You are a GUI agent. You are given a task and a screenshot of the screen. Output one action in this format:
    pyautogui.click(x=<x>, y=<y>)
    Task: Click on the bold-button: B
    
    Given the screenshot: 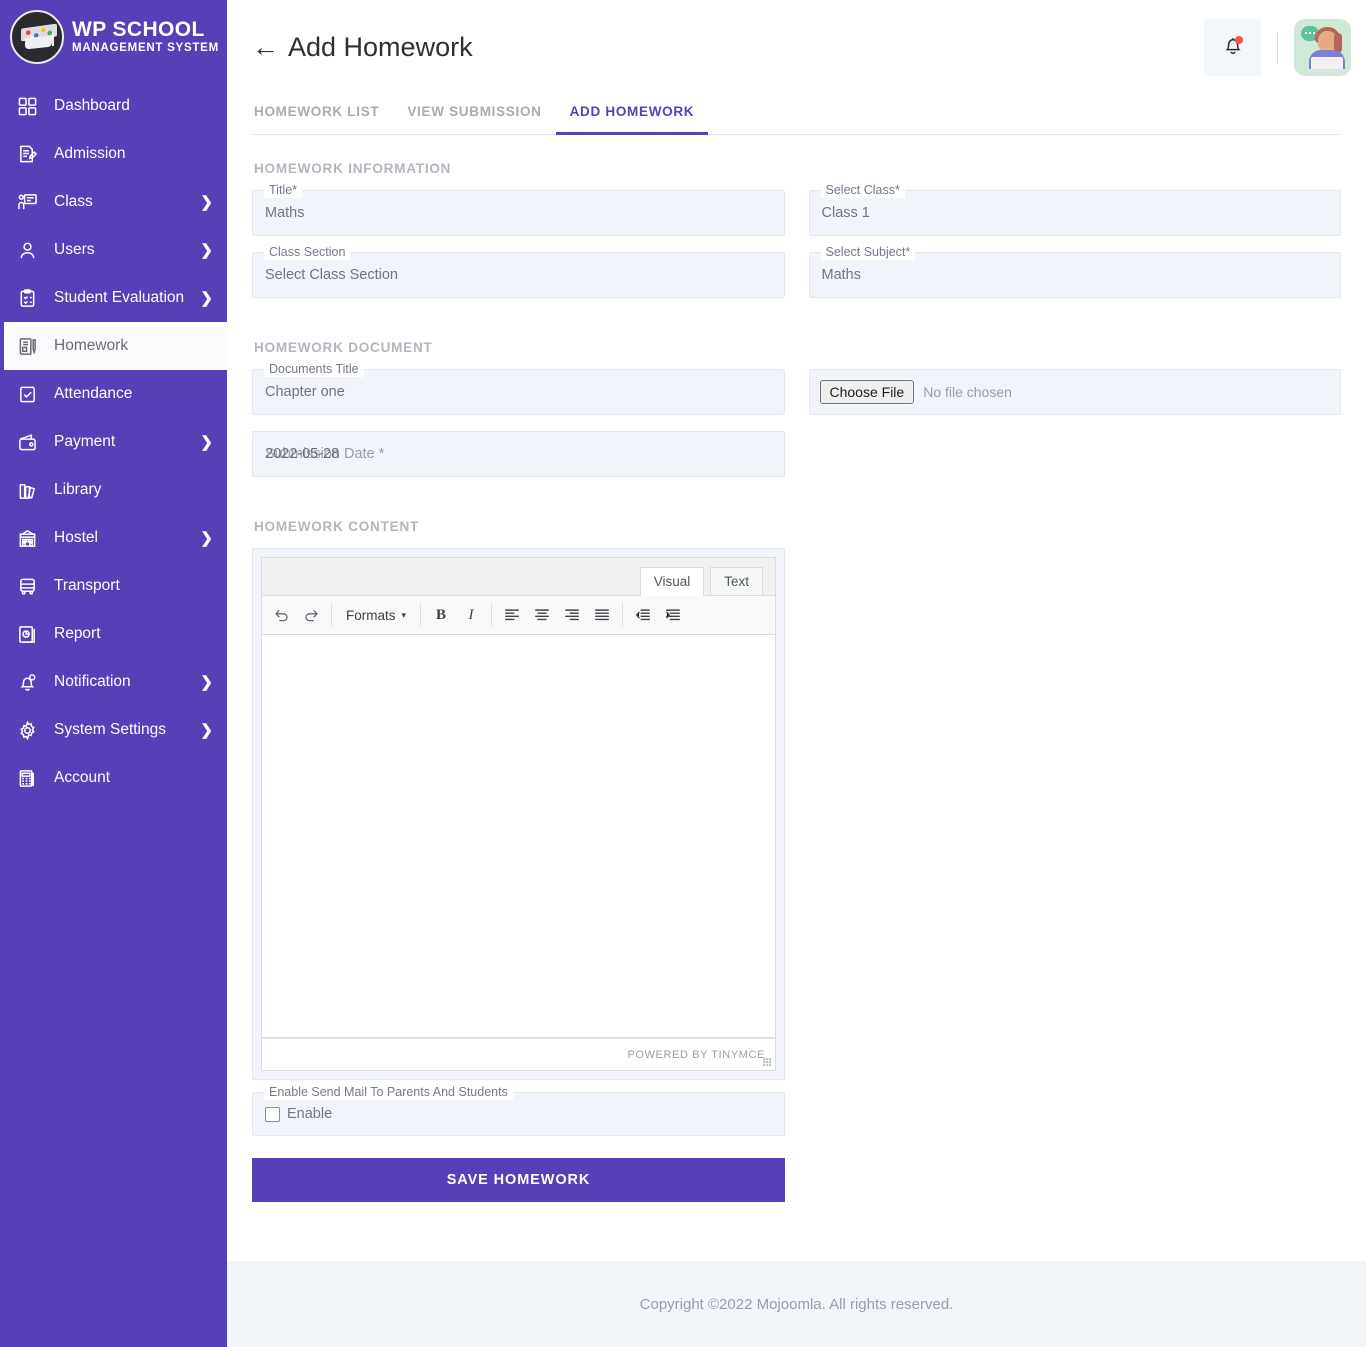 What is the action you would take?
    pyautogui.click(x=441, y=615)
    